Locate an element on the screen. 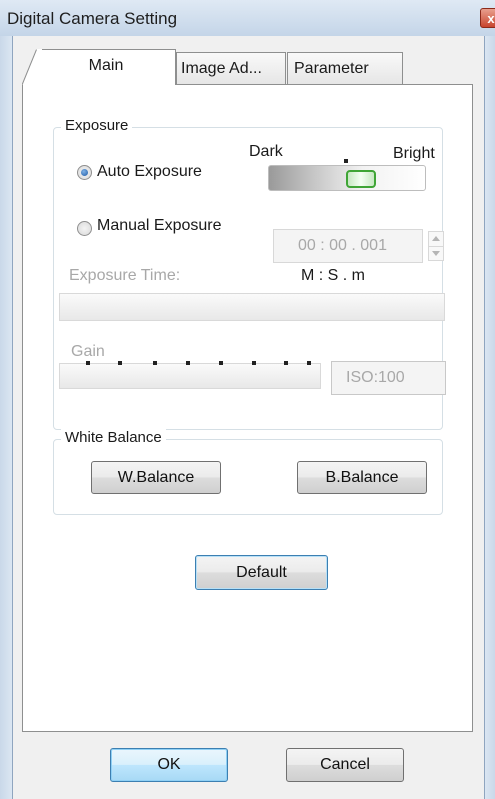  iso-field: ISO:100 is located at coordinates (388, 378).